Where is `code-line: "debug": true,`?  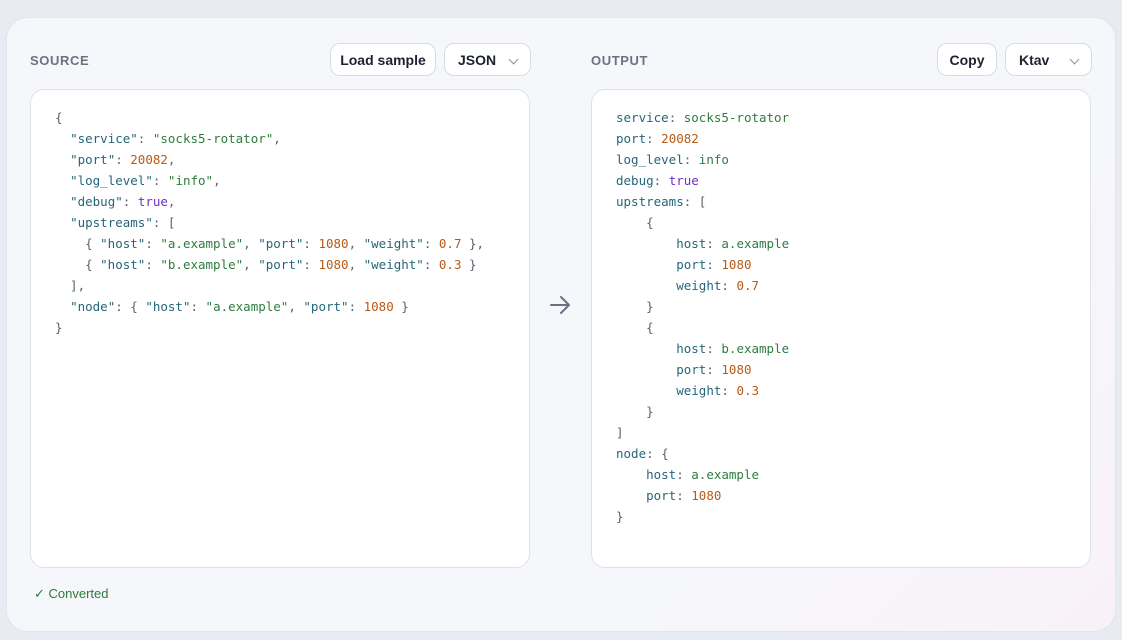
code-line: "debug": true, is located at coordinates (269, 201).